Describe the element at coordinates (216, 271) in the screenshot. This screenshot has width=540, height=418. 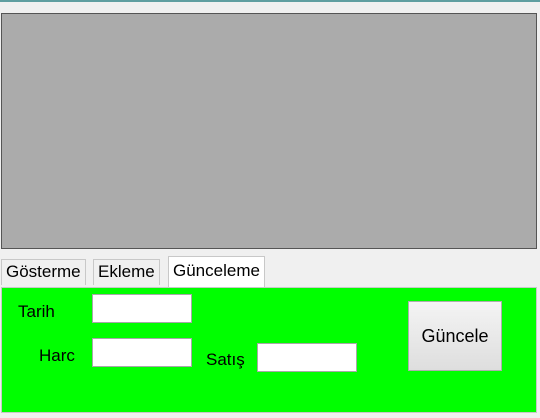
I see `tab-guncelleme: Günceleme` at that location.